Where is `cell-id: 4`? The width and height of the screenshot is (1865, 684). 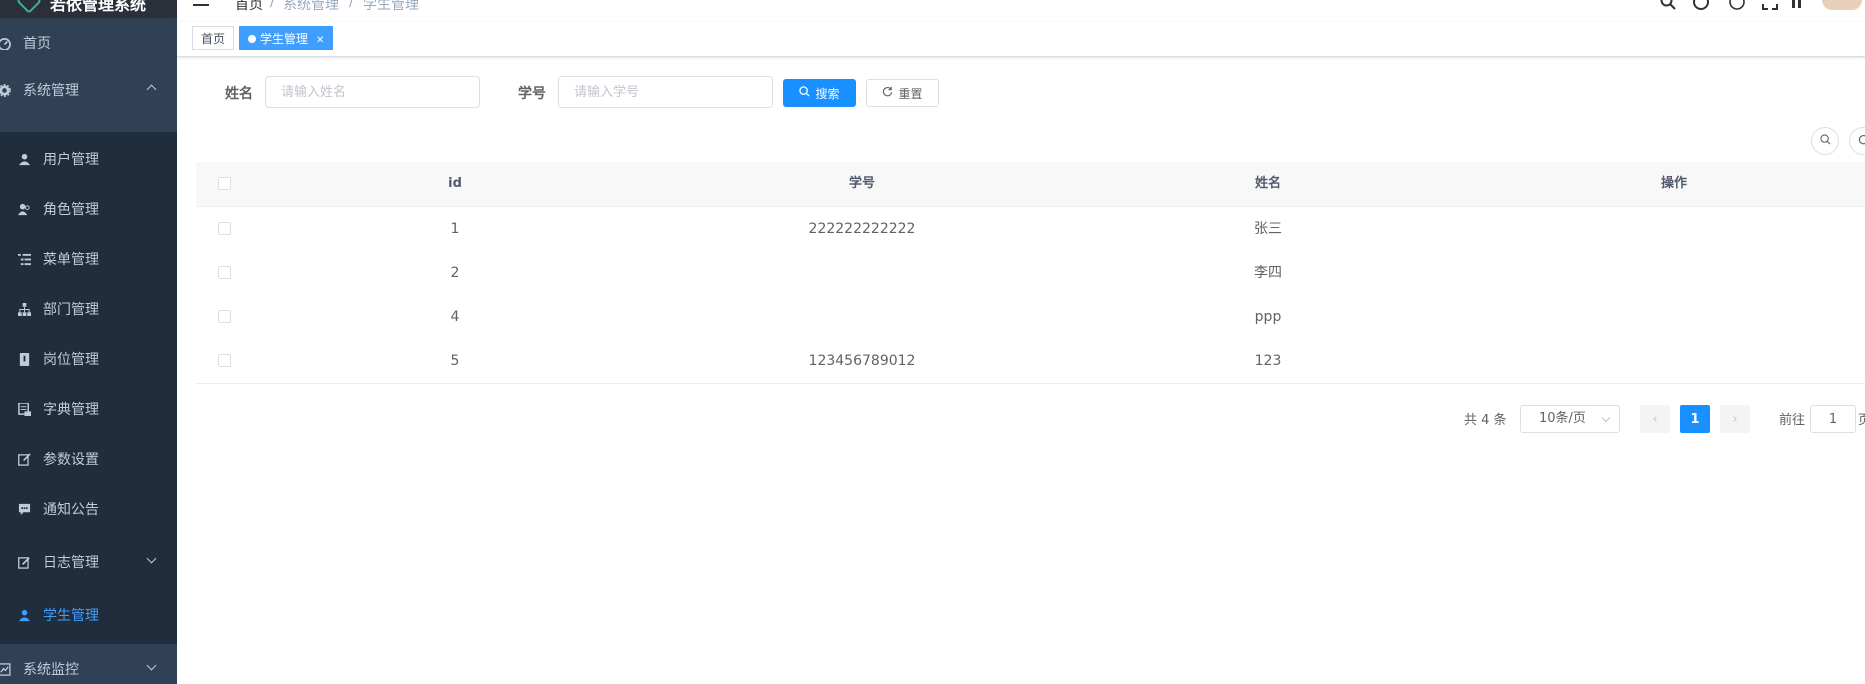
cell-id: 4 is located at coordinates (455, 317).